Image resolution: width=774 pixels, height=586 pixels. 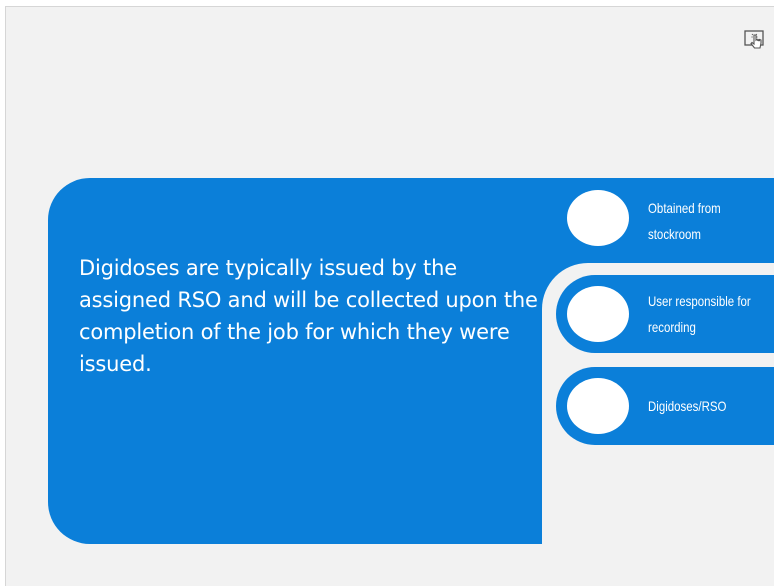 What do you see at coordinates (699, 301) in the screenshot?
I see `option-label-line1: User responsible for` at bounding box center [699, 301].